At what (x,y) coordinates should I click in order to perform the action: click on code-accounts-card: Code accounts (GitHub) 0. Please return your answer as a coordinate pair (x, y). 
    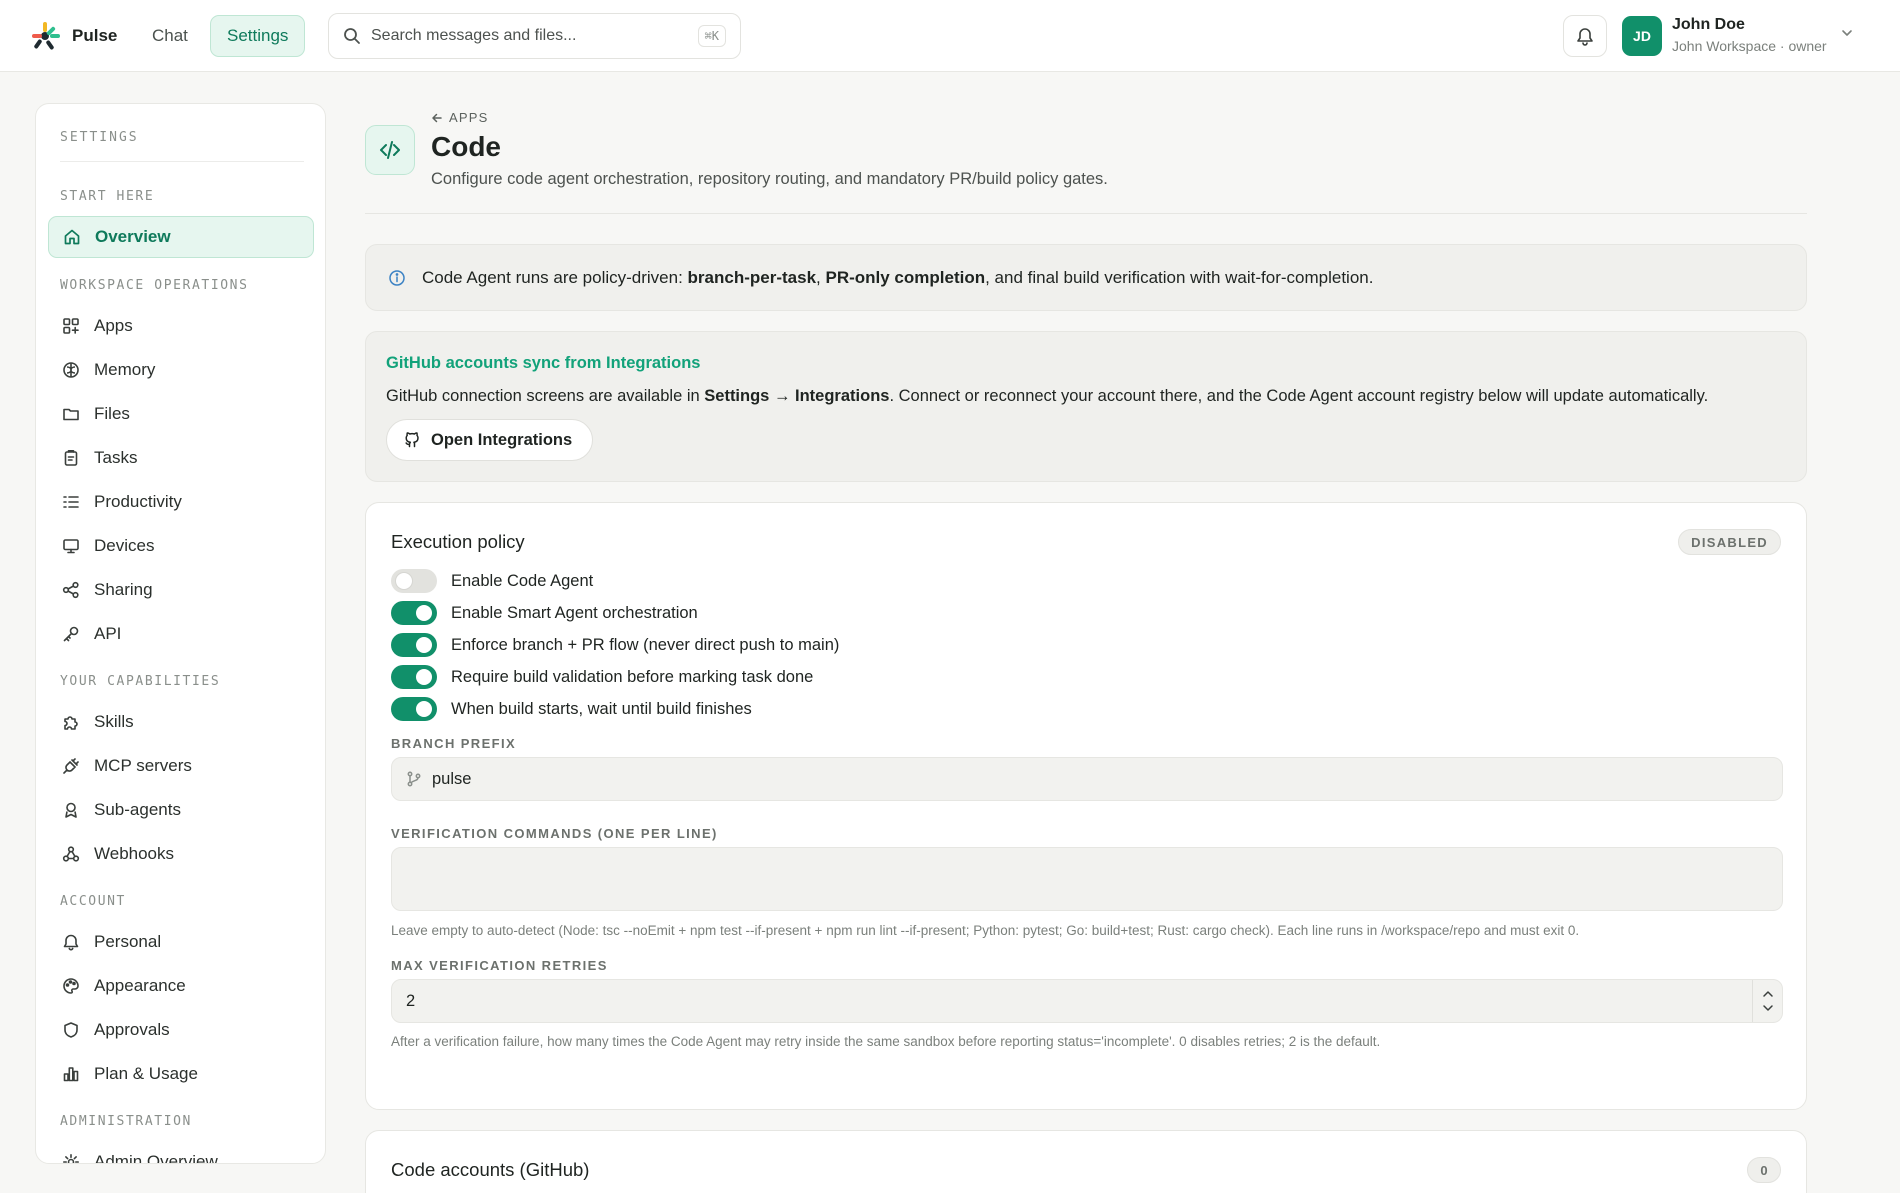
    Looking at the image, I should click on (1086, 1161).